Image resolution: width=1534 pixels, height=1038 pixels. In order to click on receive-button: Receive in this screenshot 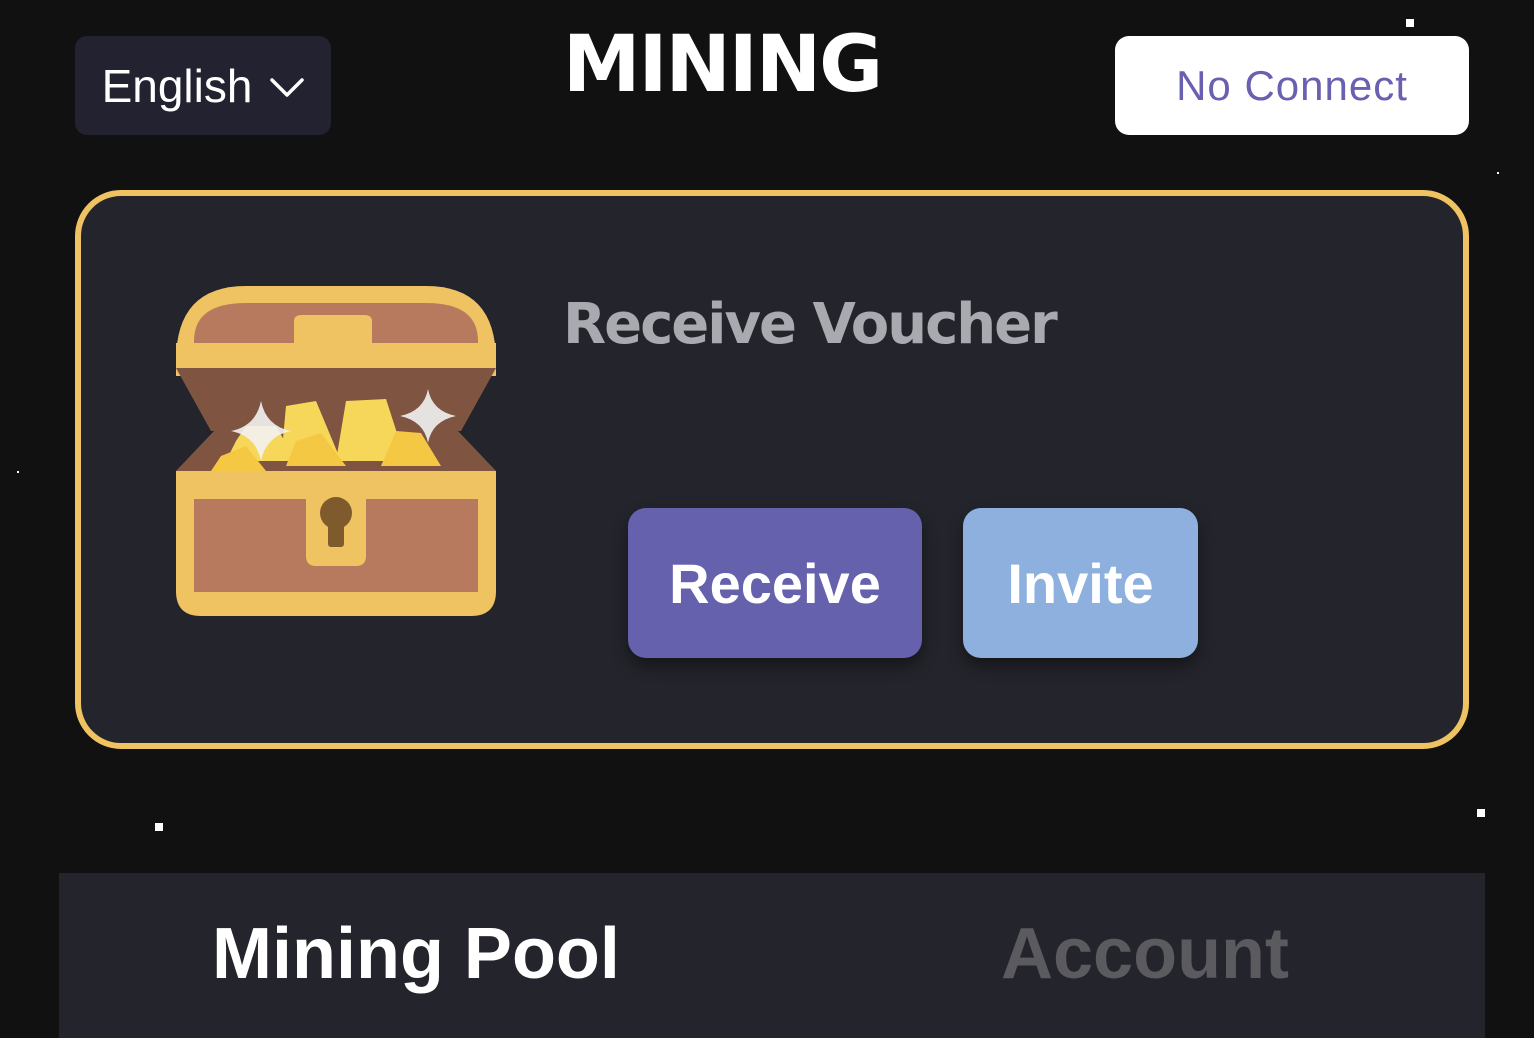, I will do `click(775, 583)`.